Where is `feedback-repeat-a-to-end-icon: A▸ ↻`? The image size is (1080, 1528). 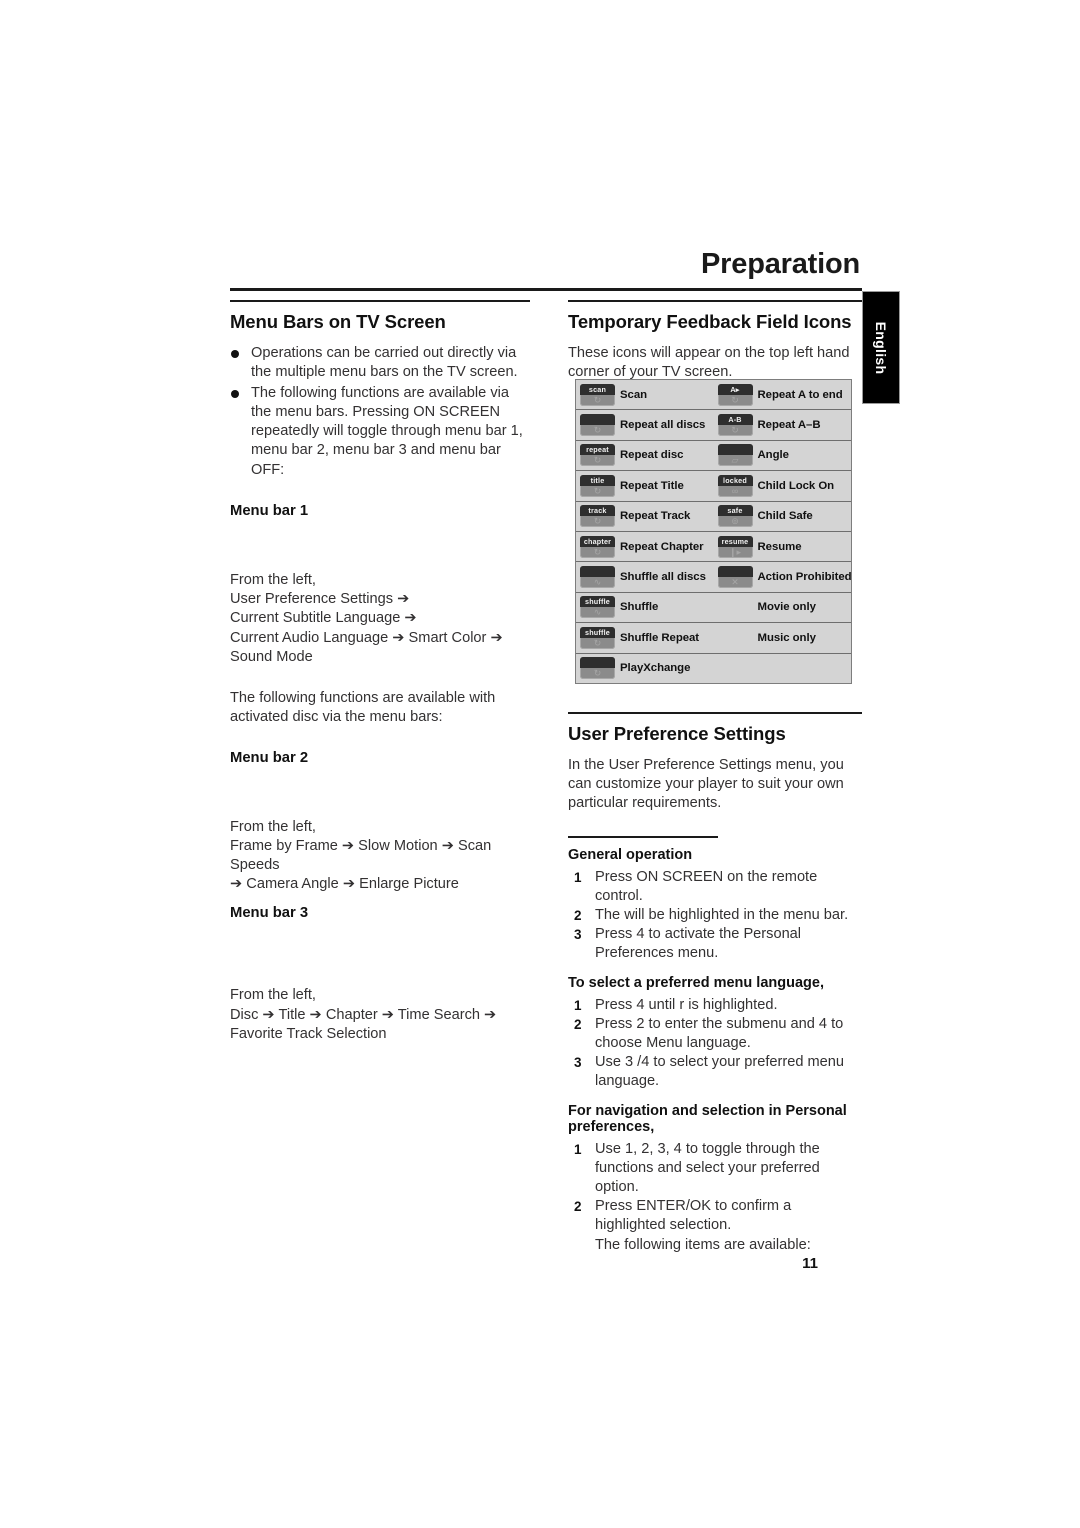 feedback-repeat-a-to-end-icon: A▸ ↻ is located at coordinates (735, 394).